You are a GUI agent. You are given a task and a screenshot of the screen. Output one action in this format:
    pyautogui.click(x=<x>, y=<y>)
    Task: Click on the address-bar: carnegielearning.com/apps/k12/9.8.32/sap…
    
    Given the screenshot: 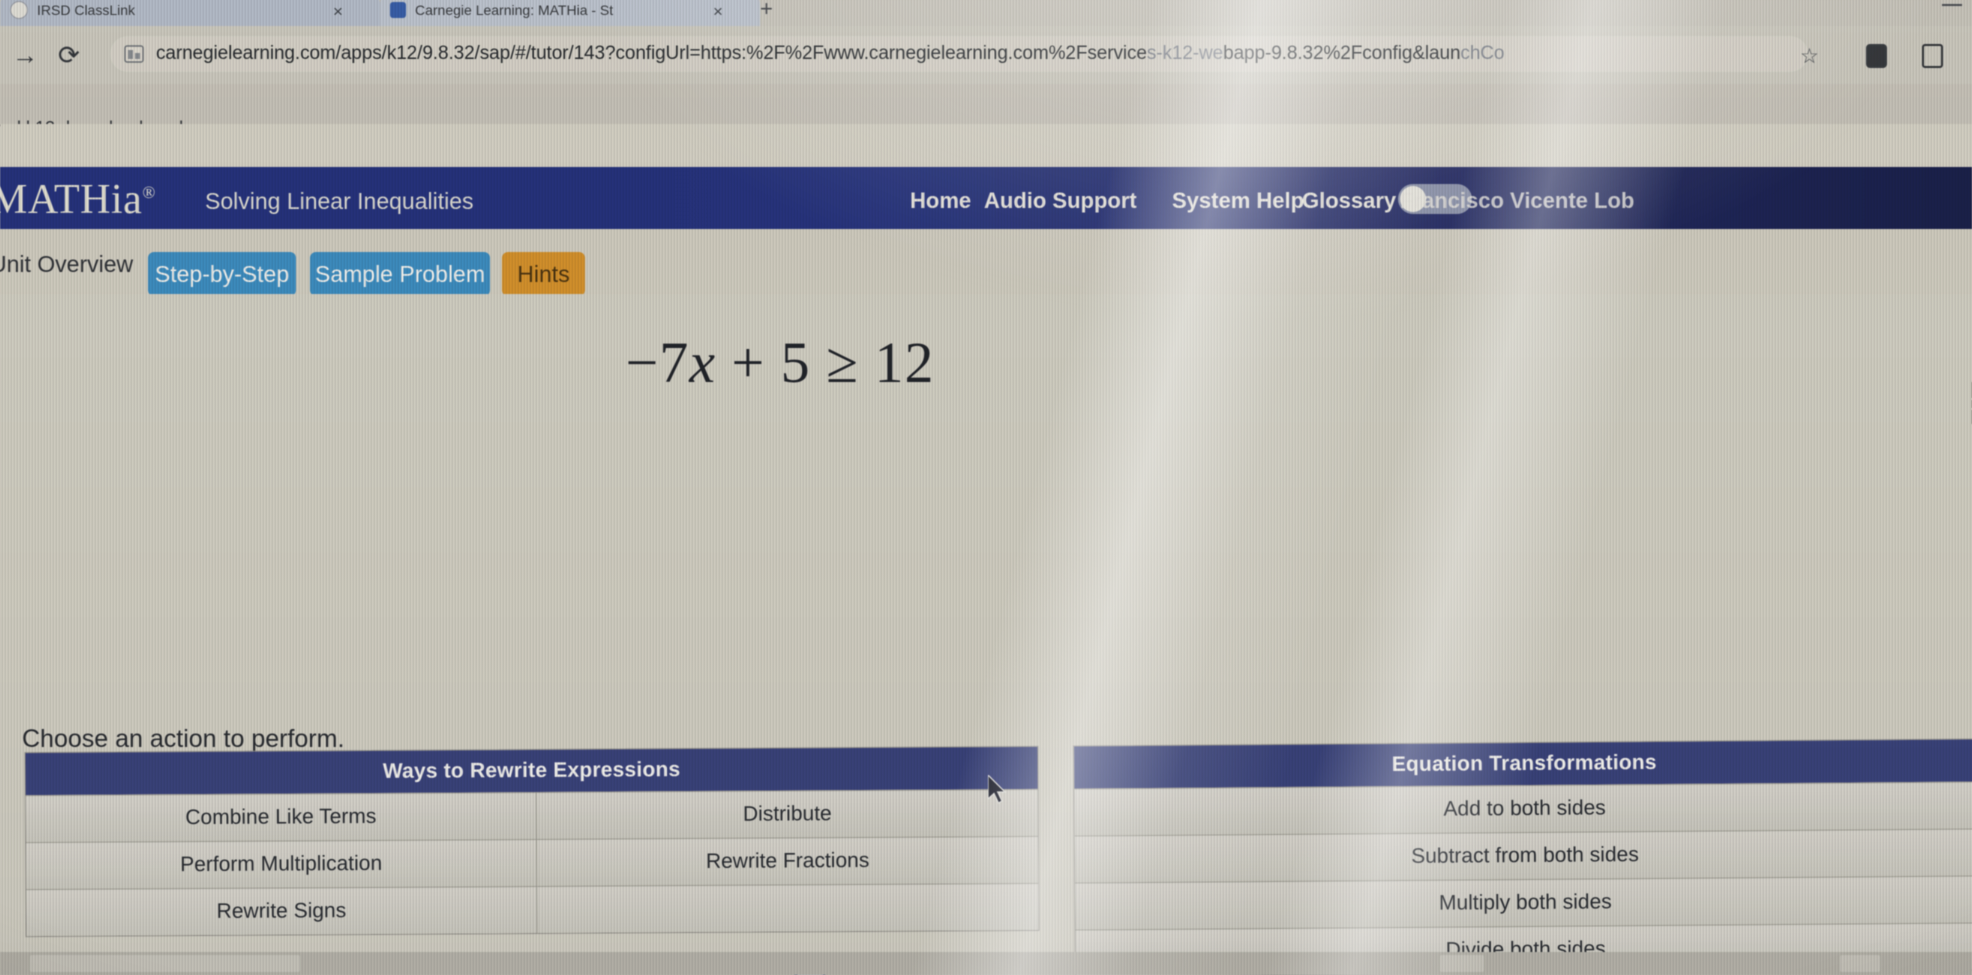 What is the action you would take?
    pyautogui.click(x=959, y=54)
    